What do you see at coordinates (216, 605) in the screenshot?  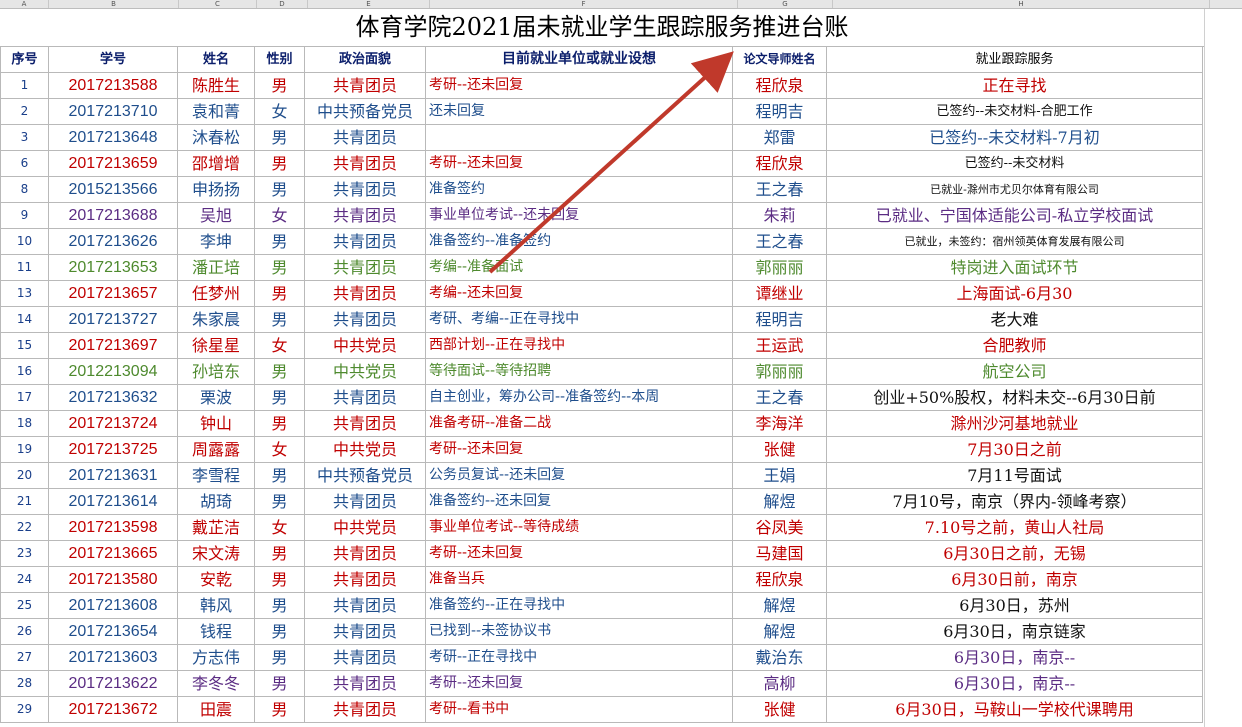 I see `cell-name: 韩风` at bounding box center [216, 605].